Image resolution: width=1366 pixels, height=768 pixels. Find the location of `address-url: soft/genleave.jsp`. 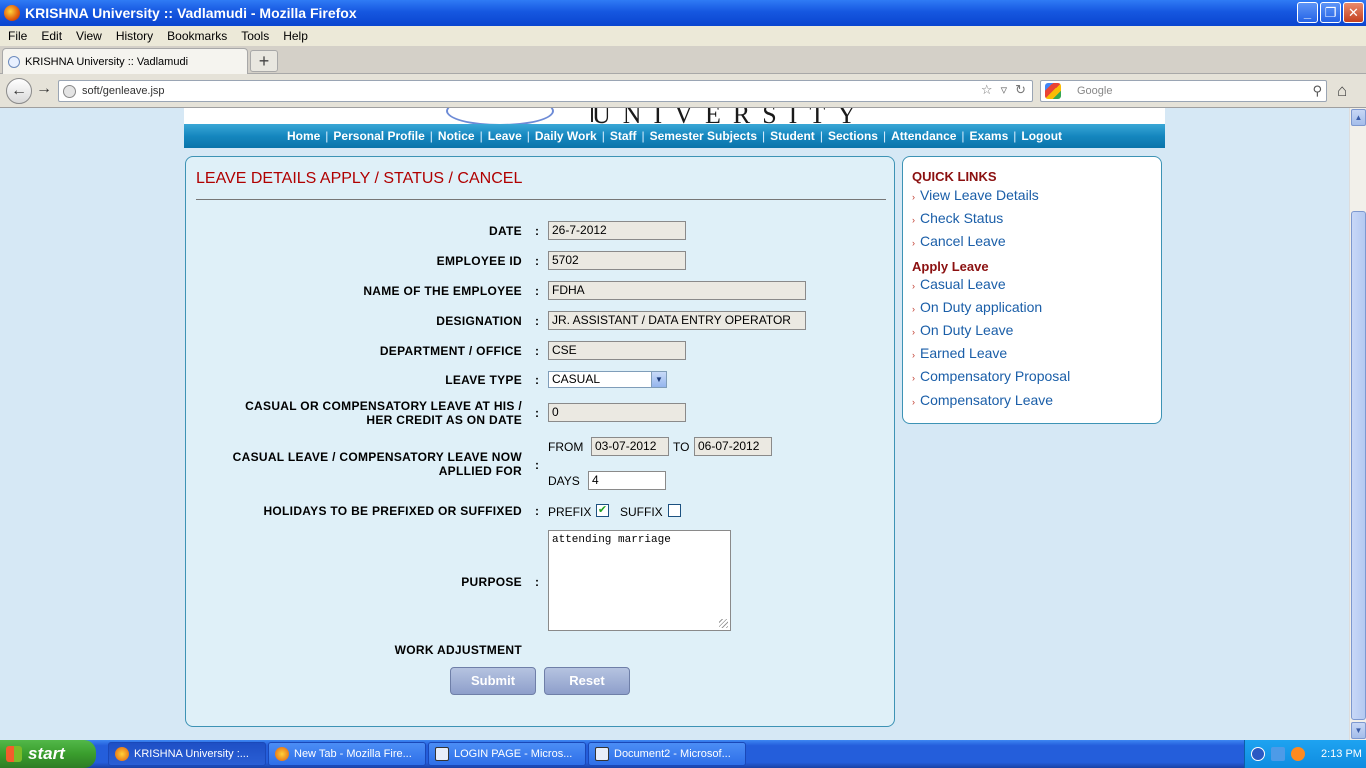

address-url: soft/genleave.jsp is located at coordinates (123, 91).